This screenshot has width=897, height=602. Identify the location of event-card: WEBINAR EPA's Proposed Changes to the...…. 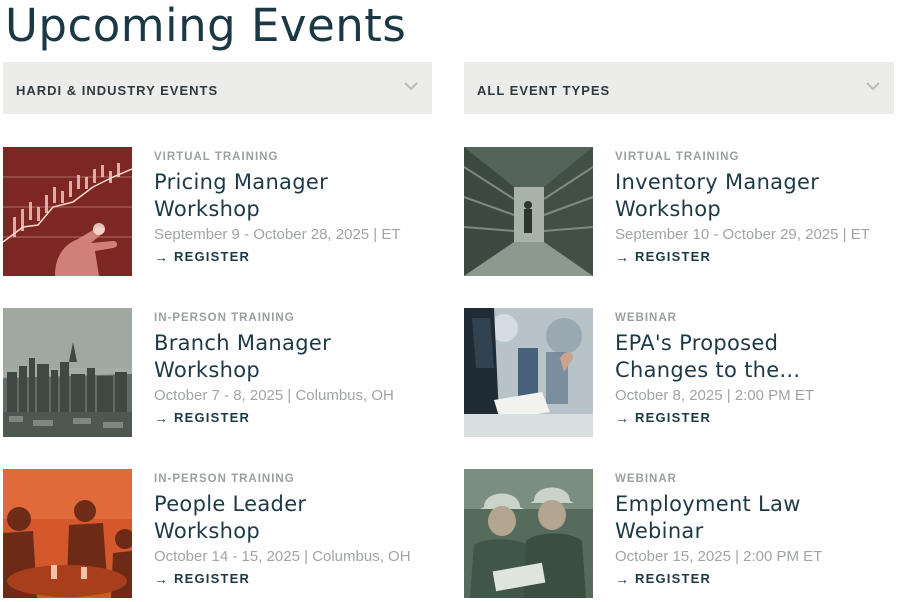
(679, 373).